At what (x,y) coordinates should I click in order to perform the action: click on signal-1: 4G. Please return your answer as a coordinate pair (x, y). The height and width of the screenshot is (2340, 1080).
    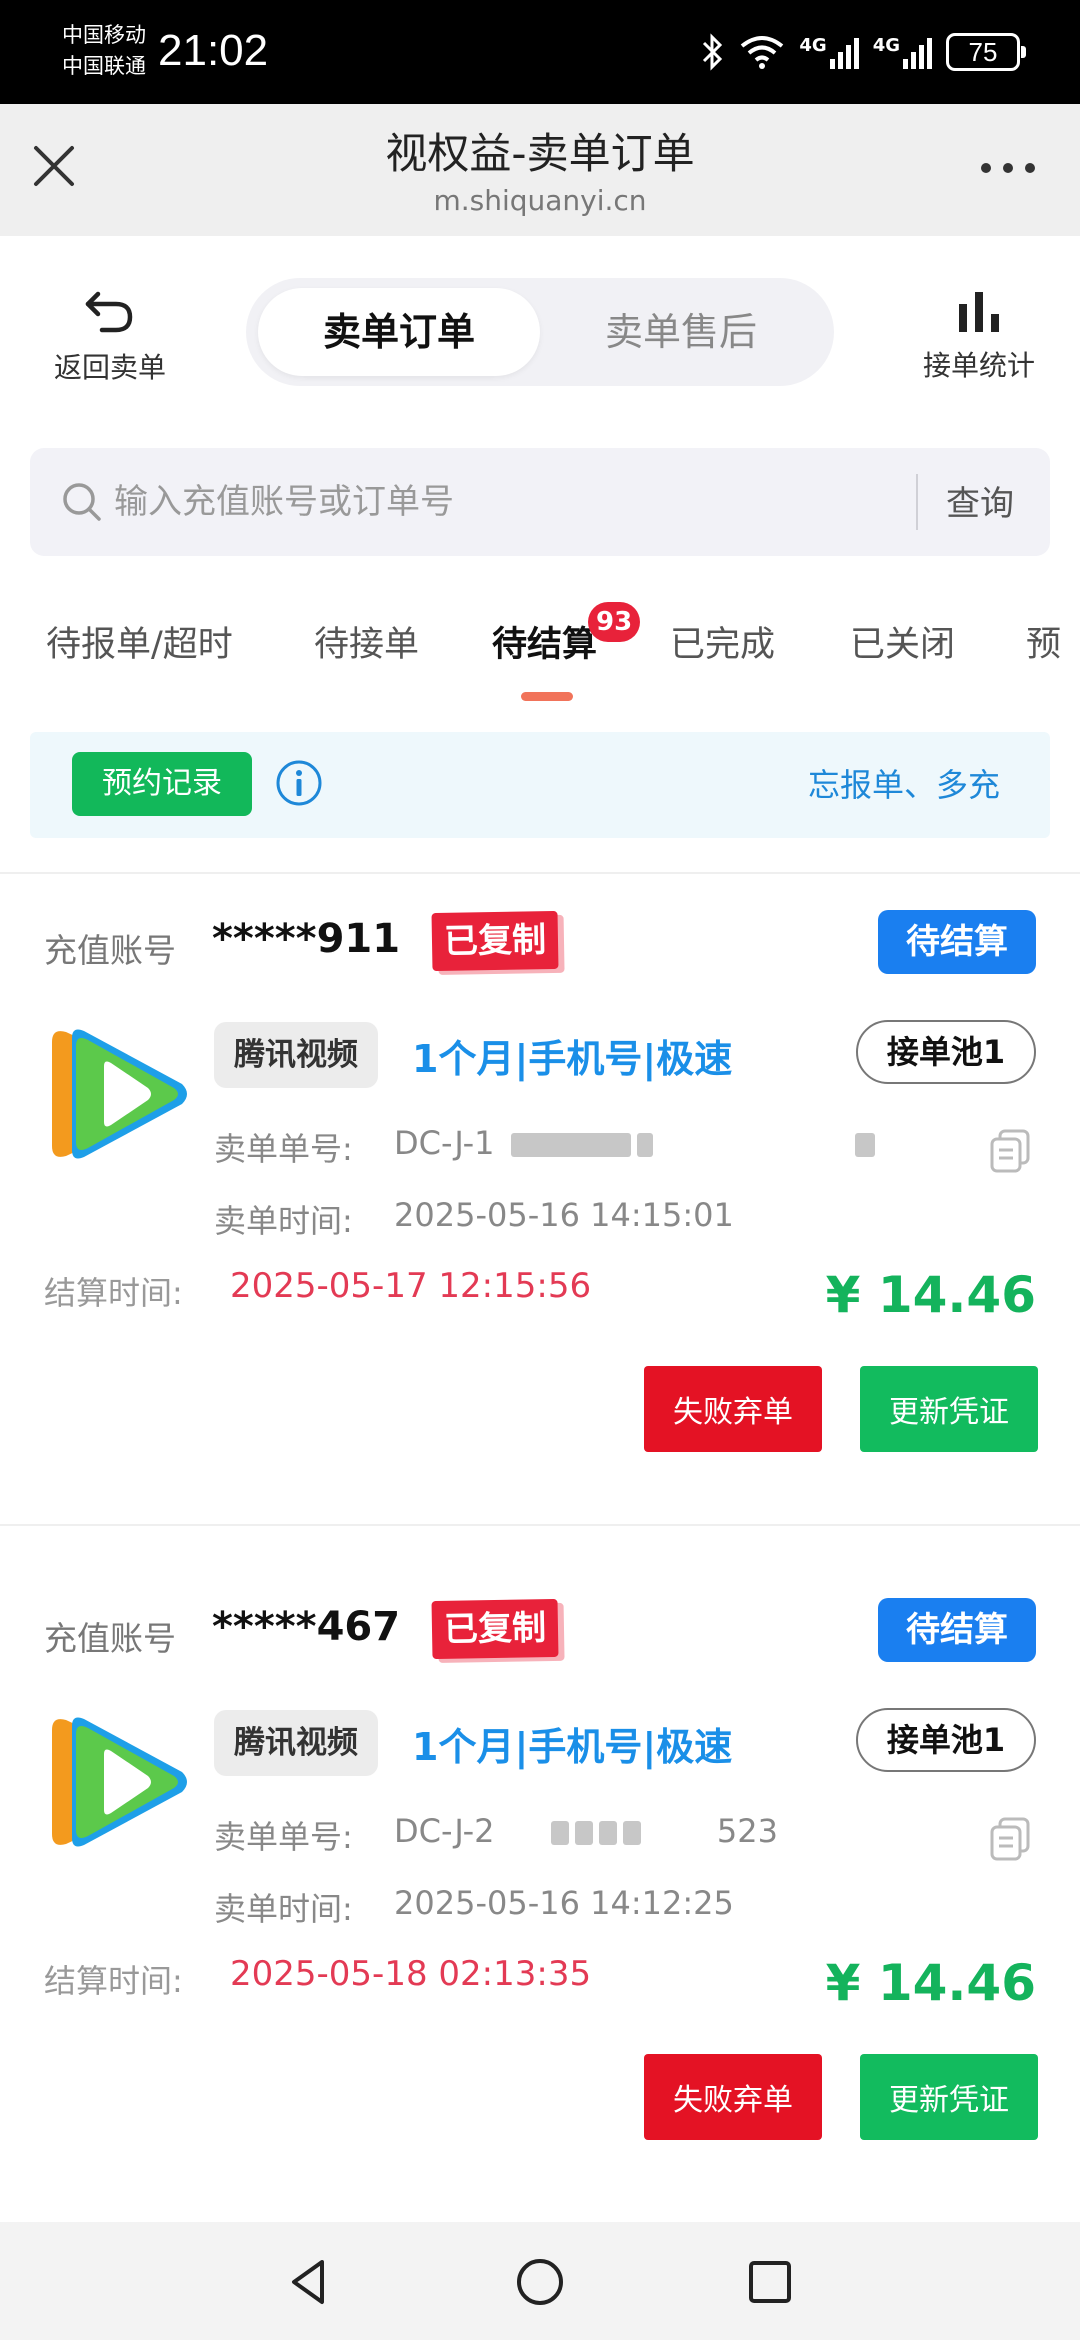
    Looking at the image, I should click on (829, 52).